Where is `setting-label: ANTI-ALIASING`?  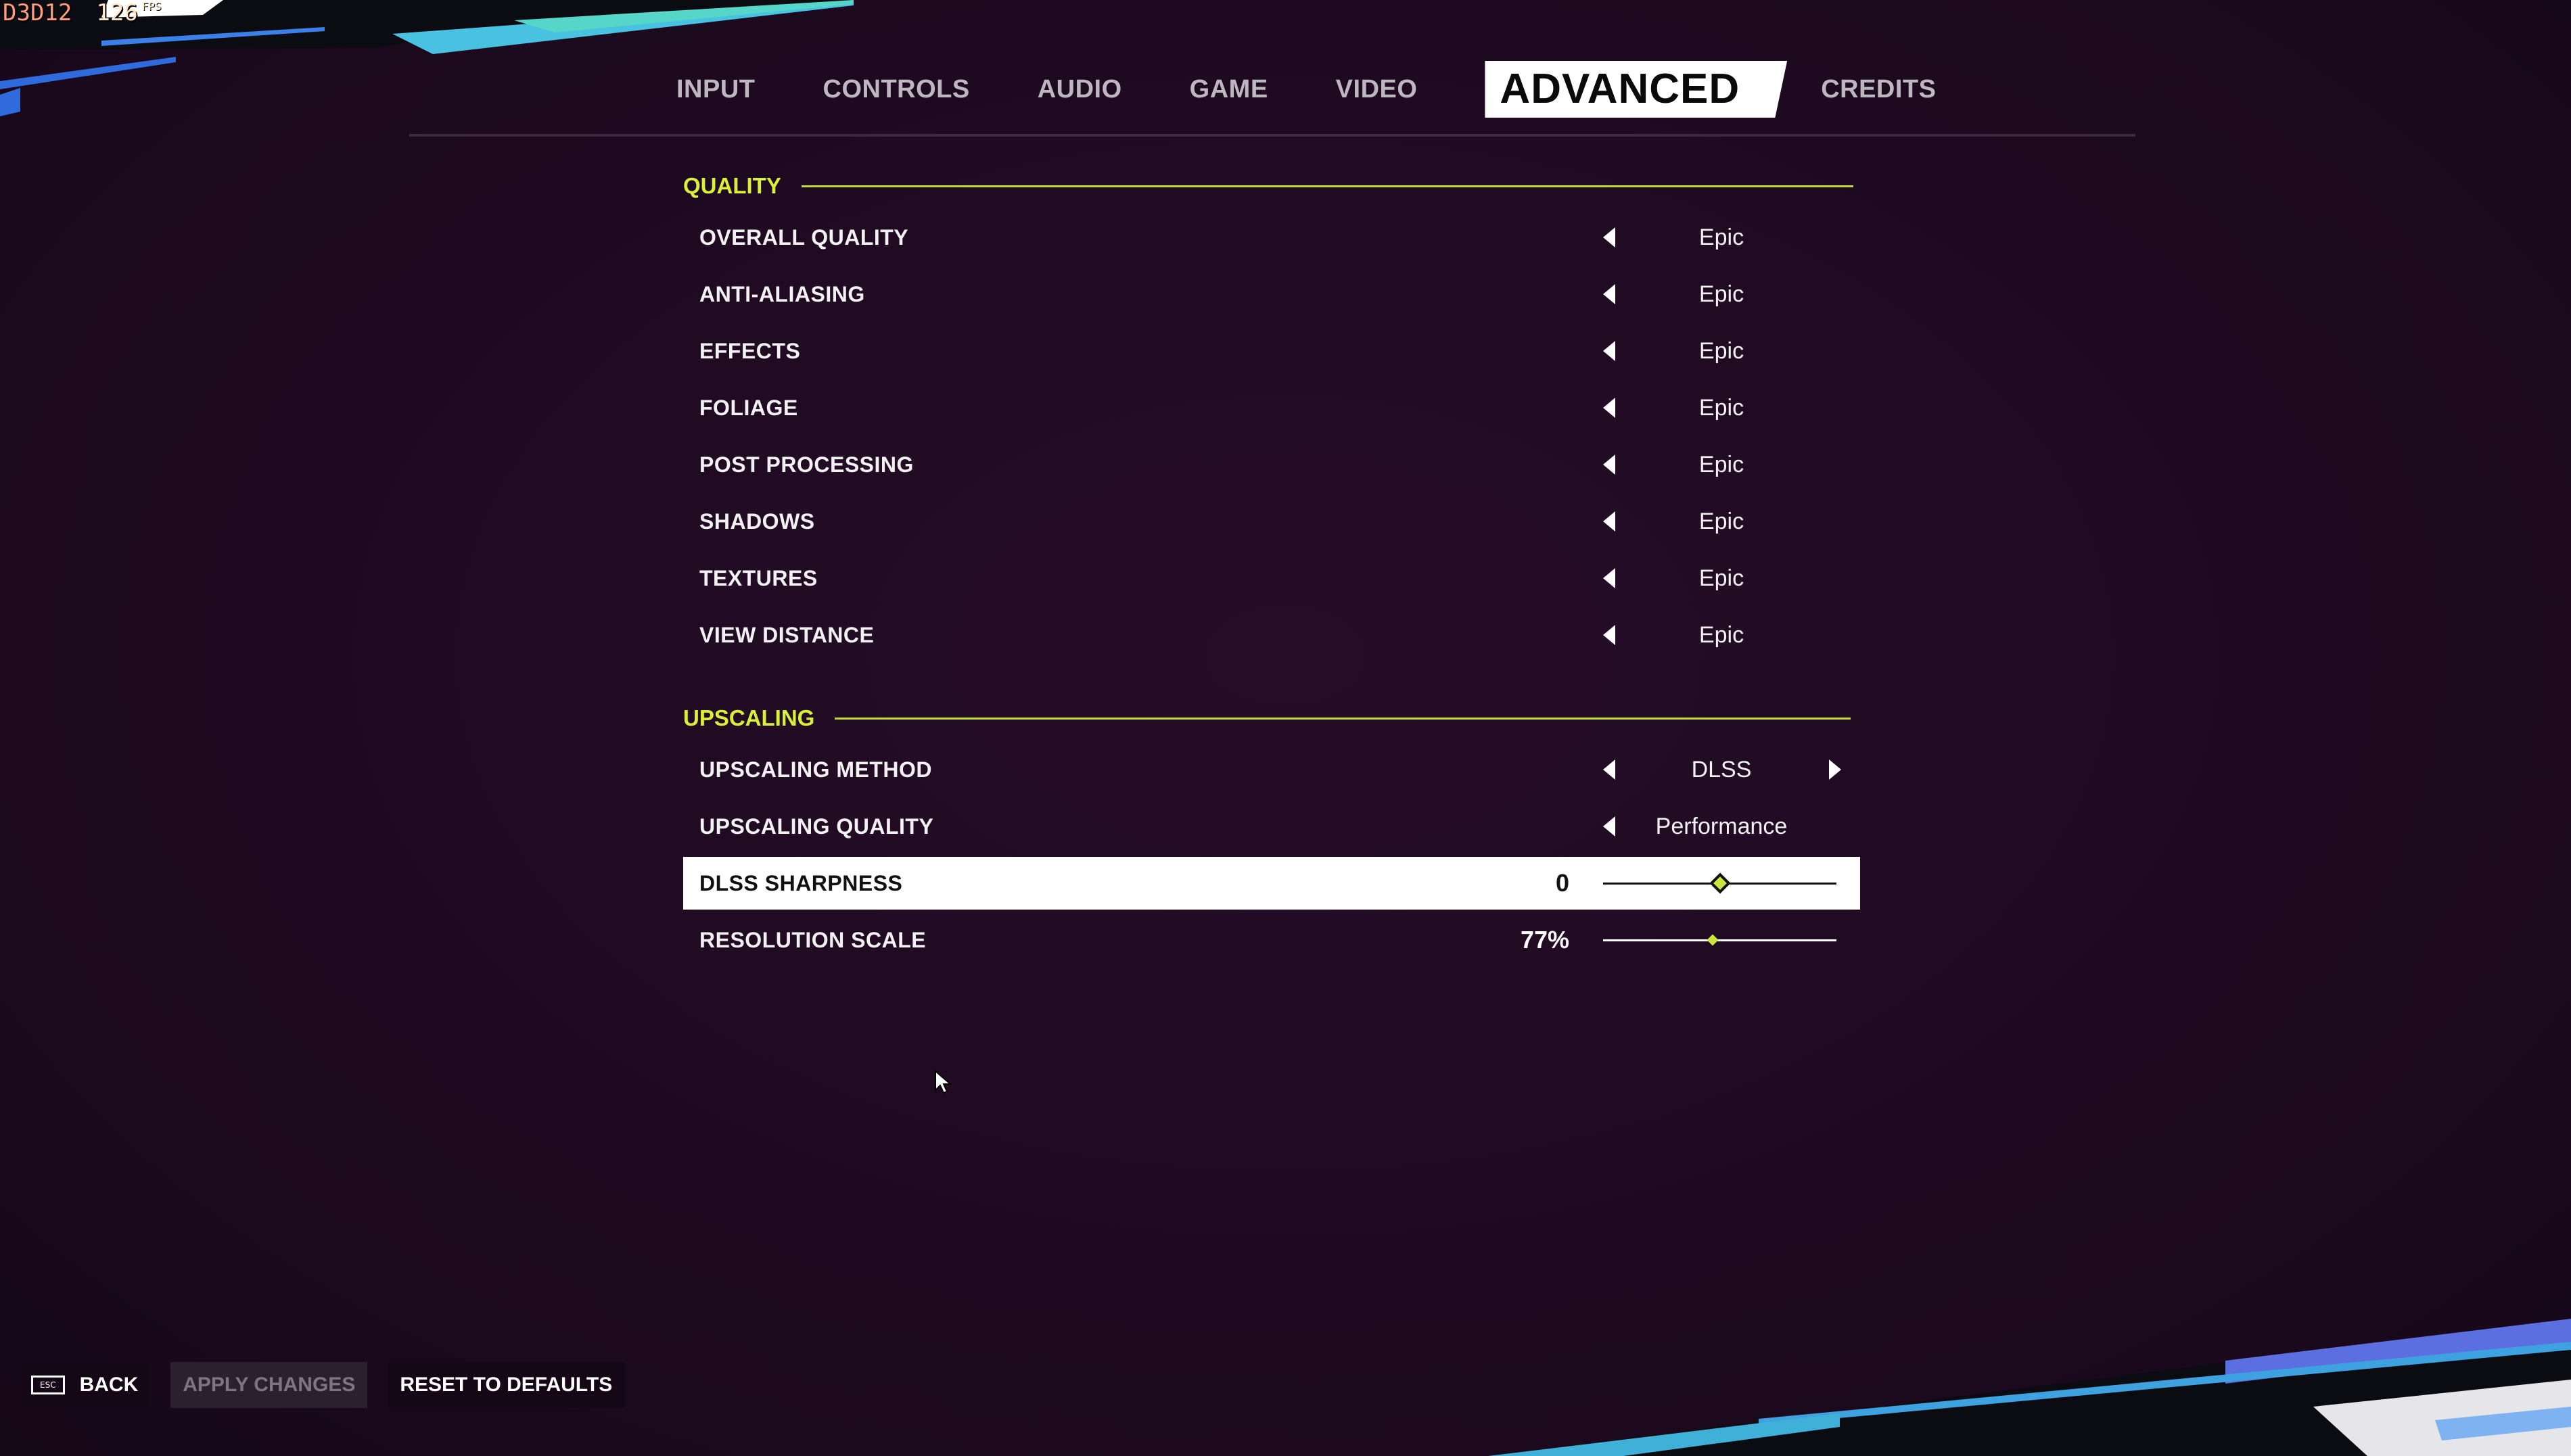 setting-label: ANTI-ALIASING is located at coordinates (782, 294).